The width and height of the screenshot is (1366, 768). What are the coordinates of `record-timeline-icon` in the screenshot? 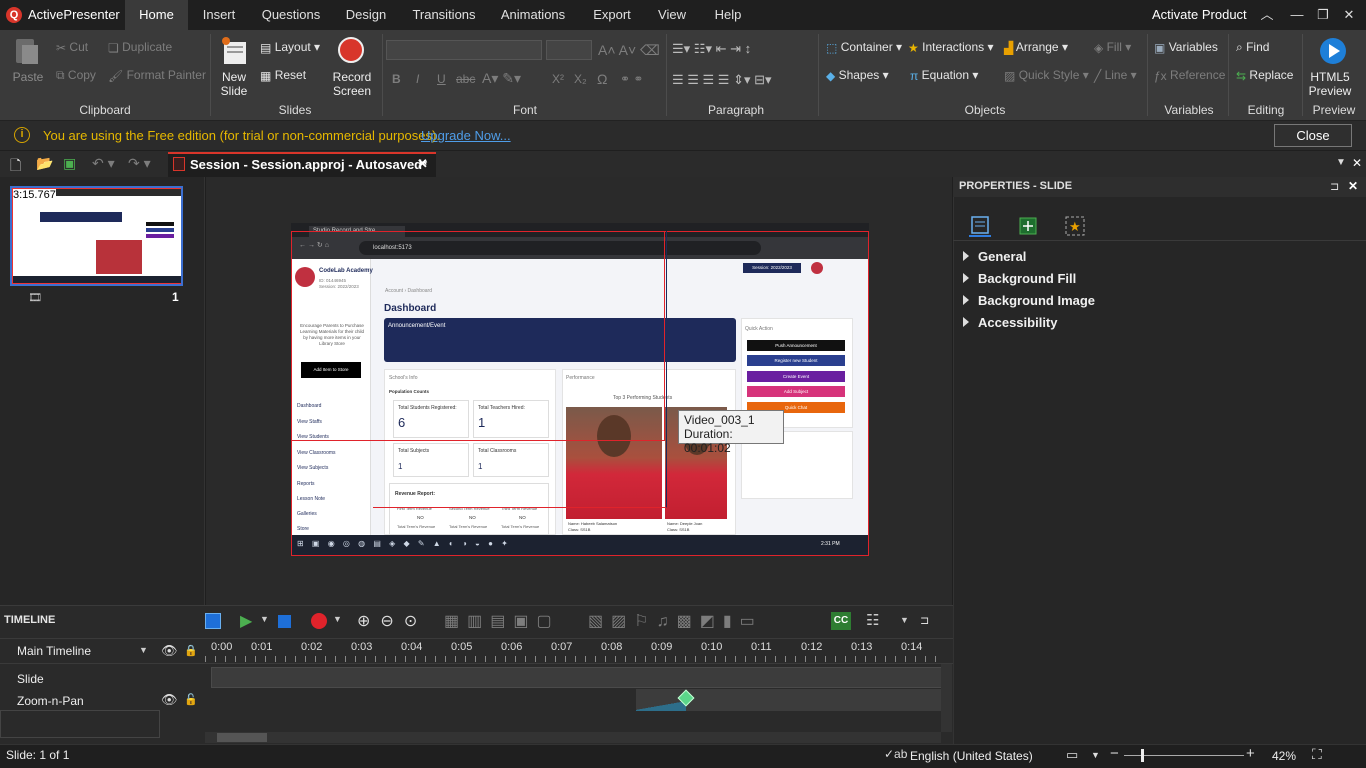 It's located at (319, 621).